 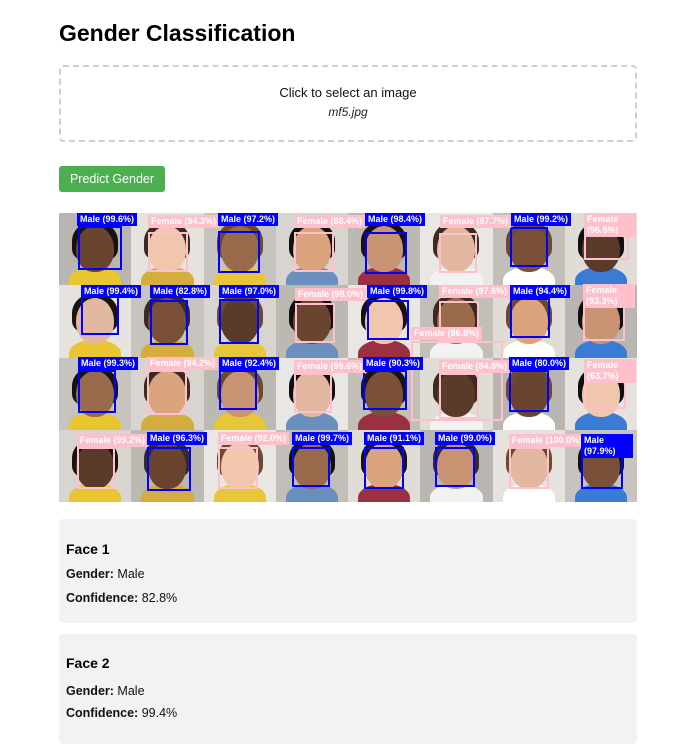 What do you see at coordinates (88, 663) in the screenshot?
I see `face-title: Face 2` at bounding box center [88, 663].